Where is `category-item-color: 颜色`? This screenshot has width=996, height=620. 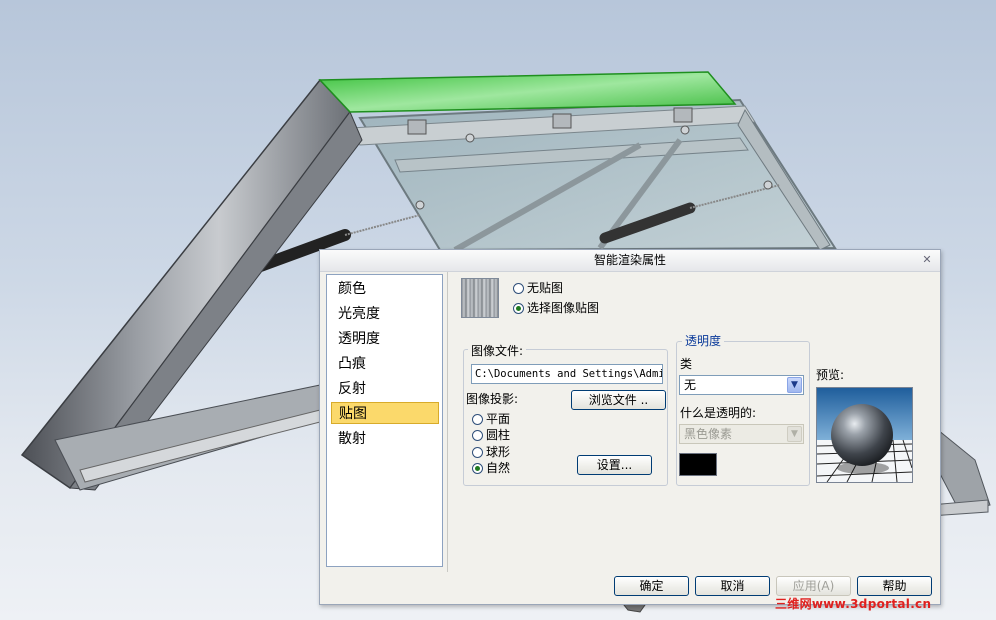
category-item-color: 颜色 is located at coordinates (385, 289).